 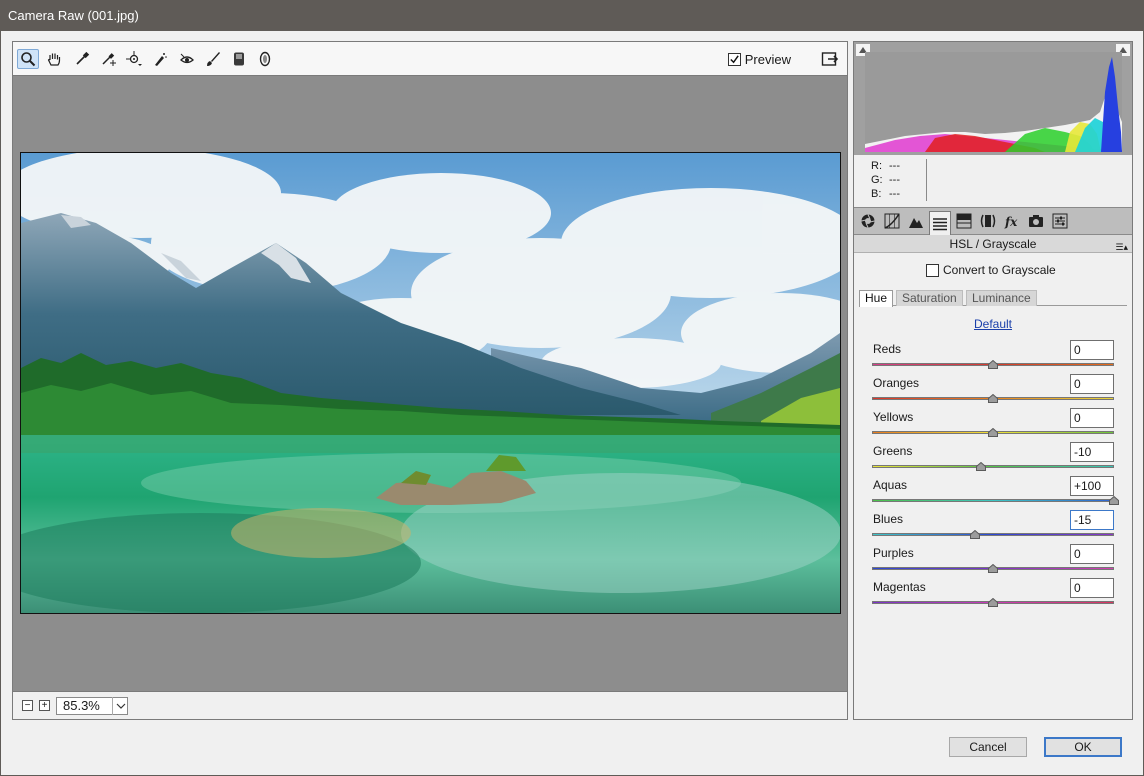 What do you see at coordinates (160, 59) in the screenshot?
I see `spot-removal-tool` at bounding box center [160, 59].